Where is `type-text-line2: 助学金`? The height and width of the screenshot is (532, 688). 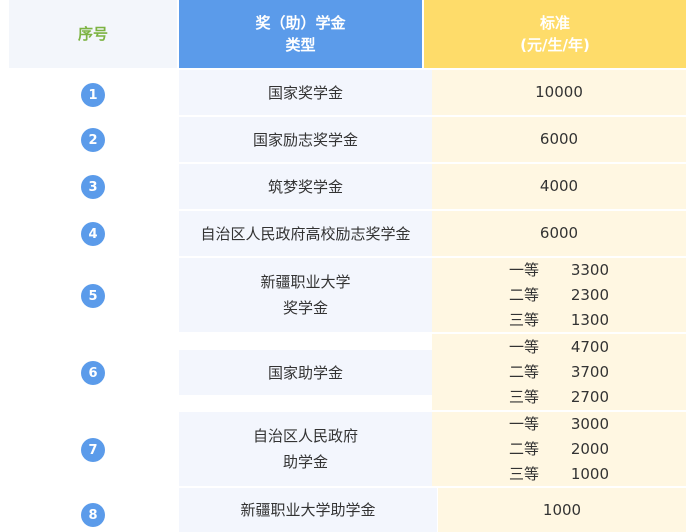 type-text-line2: 助学金 is located at coordinates (305, 462).